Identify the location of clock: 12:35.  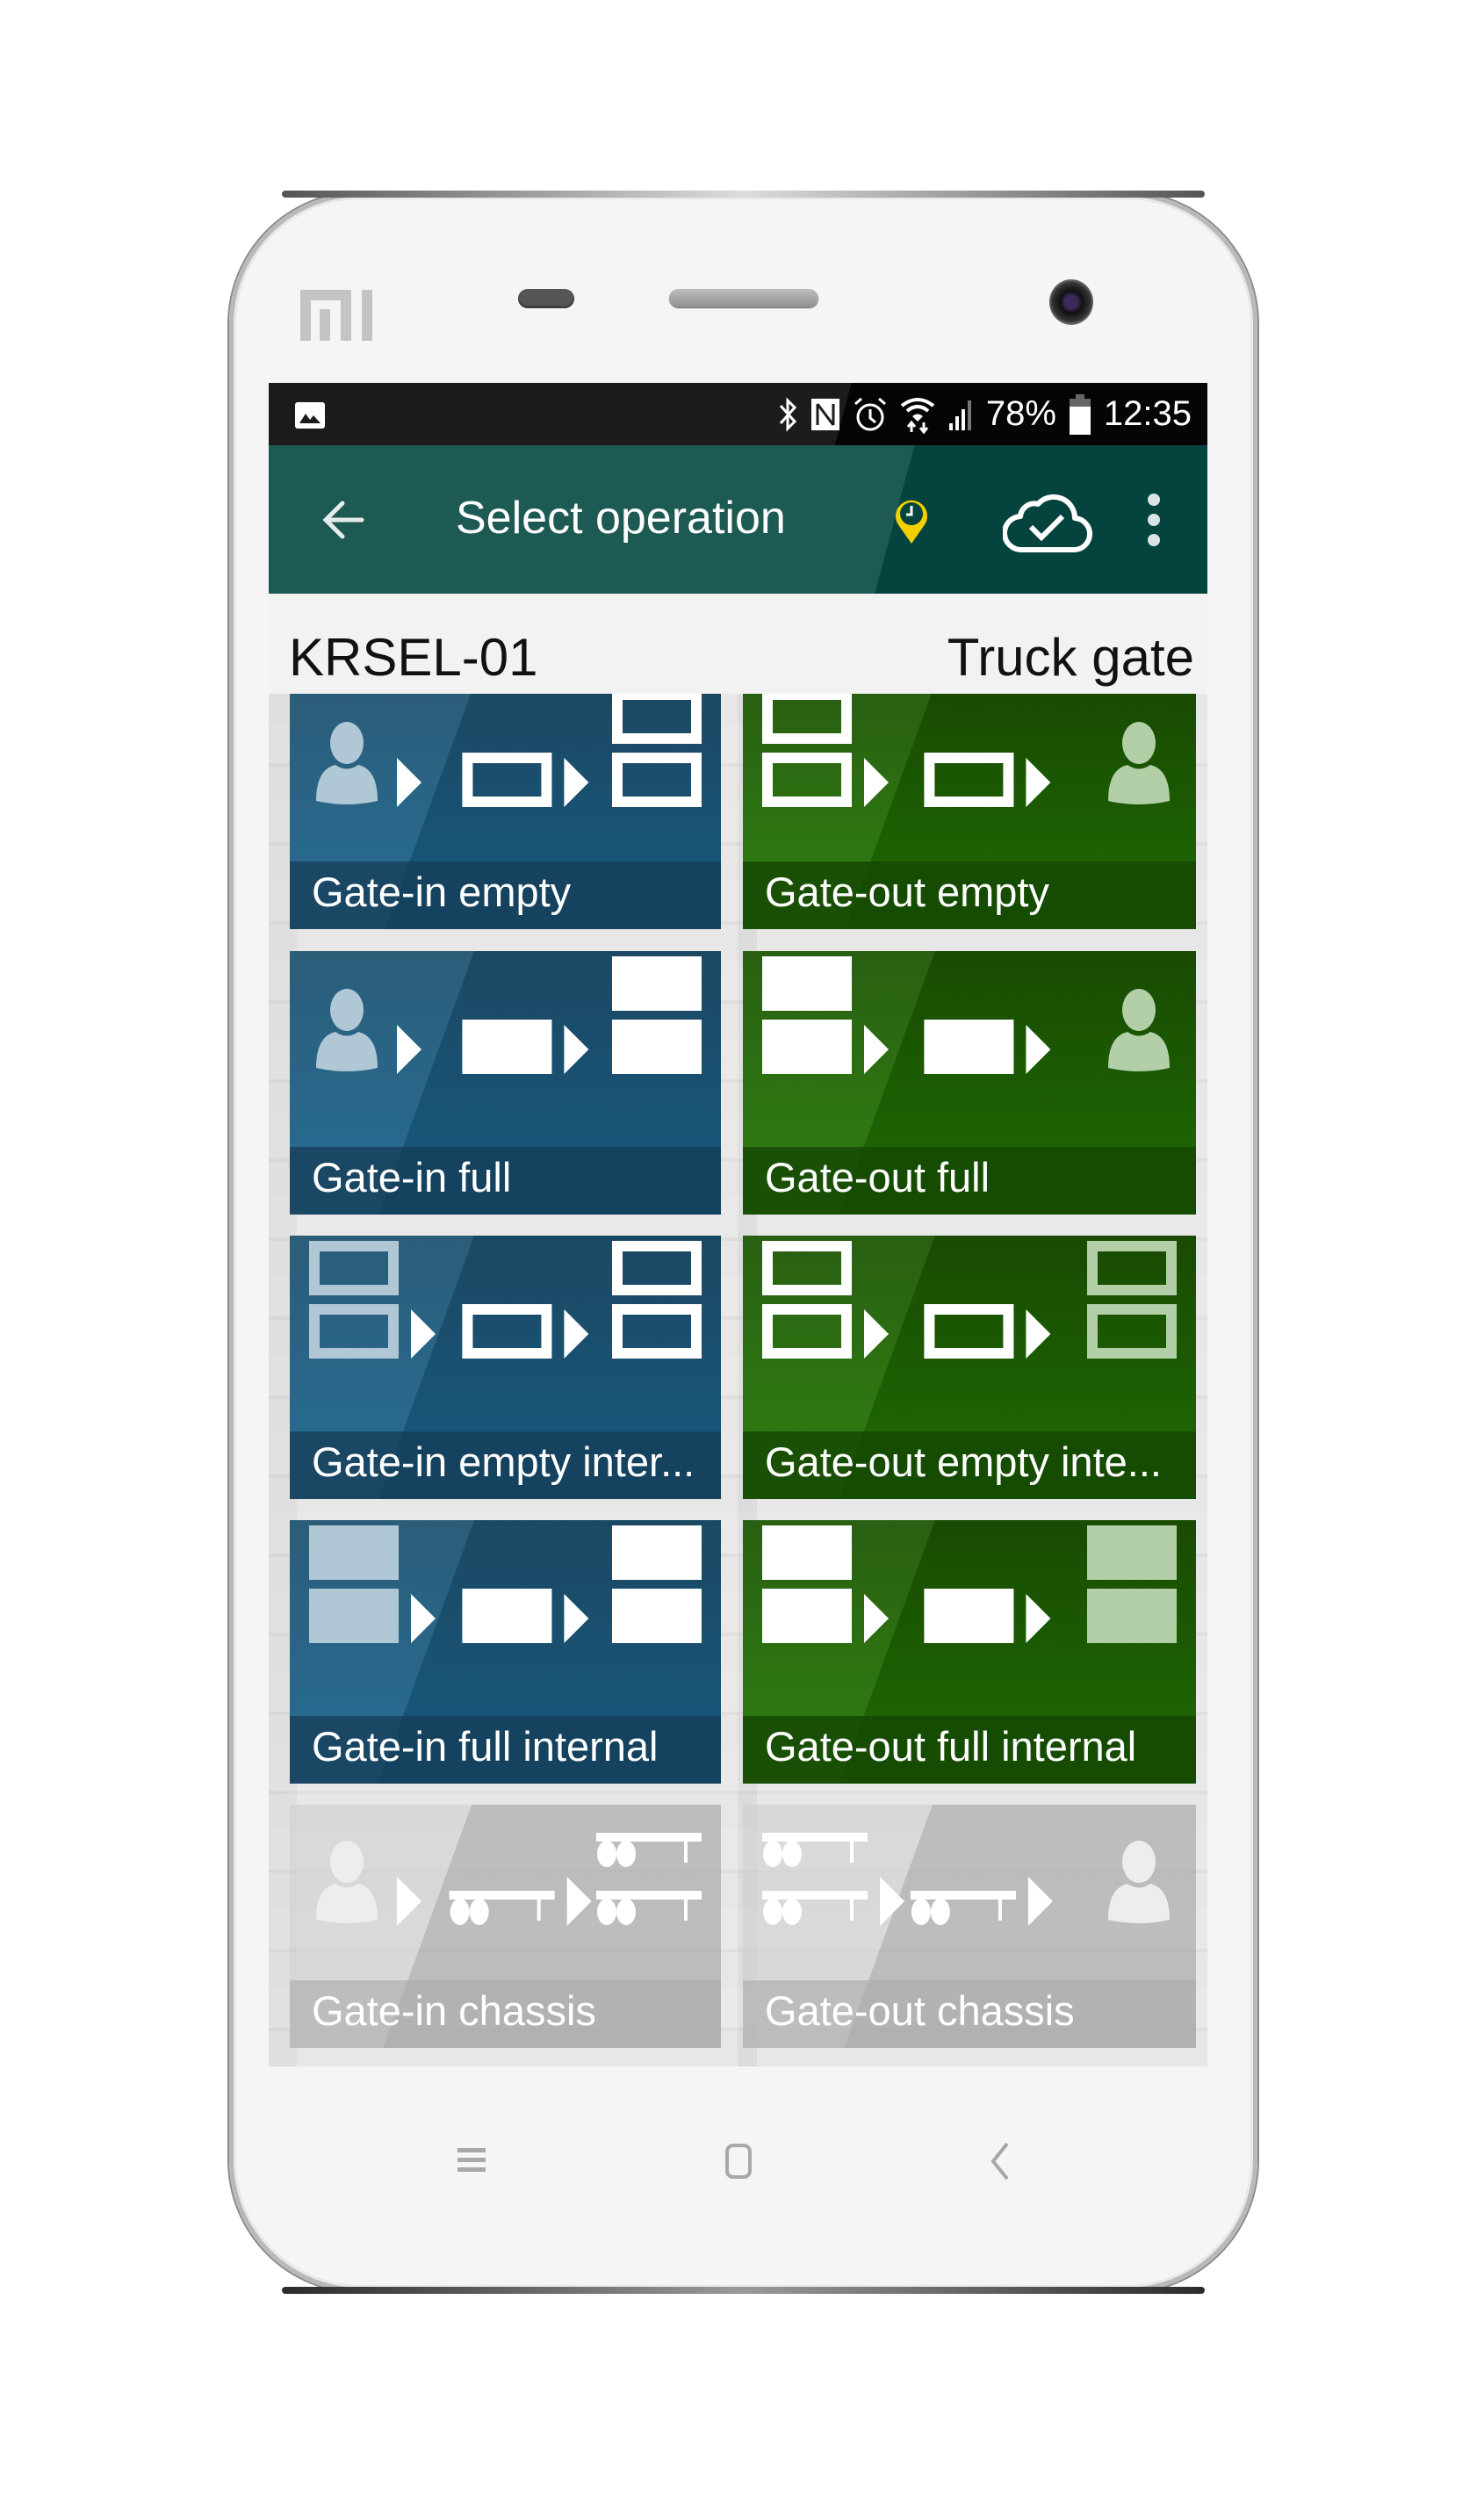
(1147, 413).